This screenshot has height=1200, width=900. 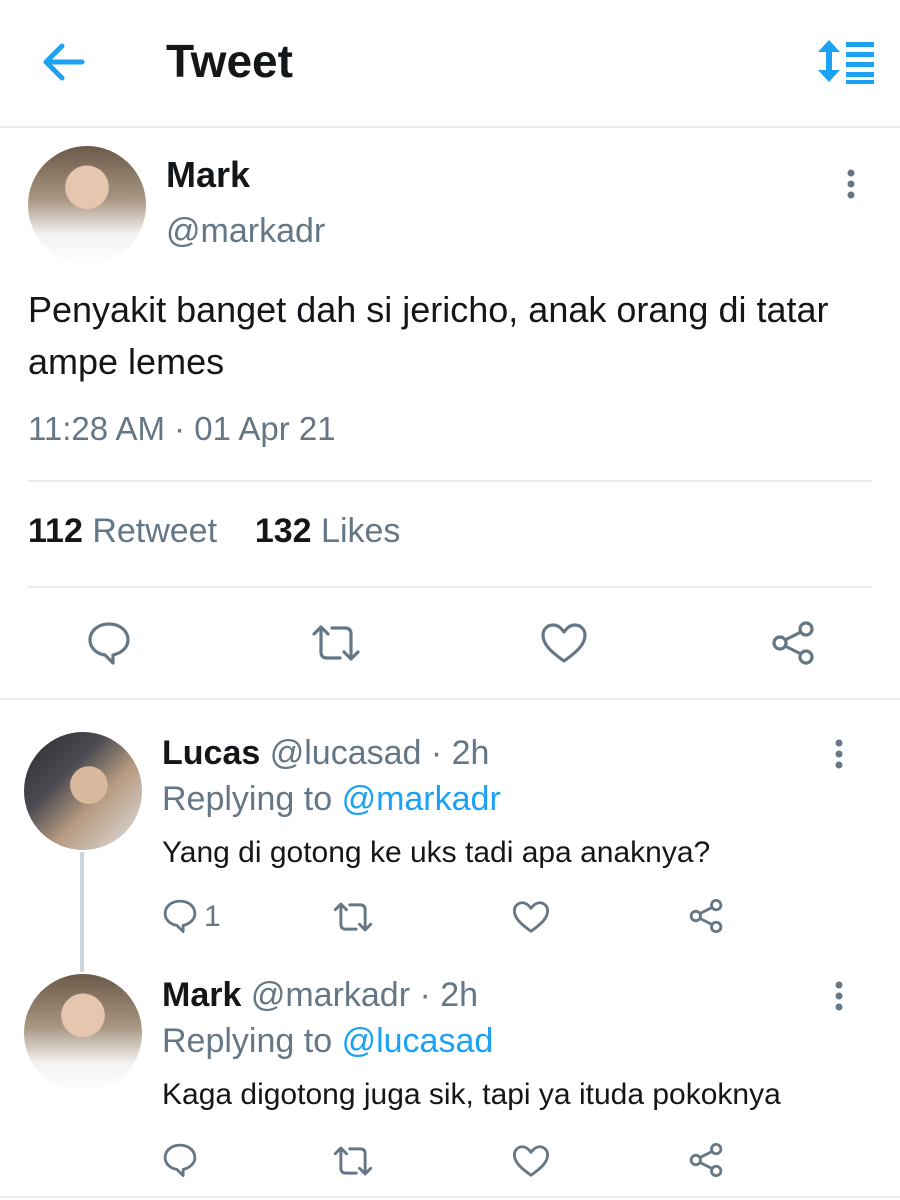 I want to click on reply-handle-time: @markadr · 2h, so click(x=364, y=995).